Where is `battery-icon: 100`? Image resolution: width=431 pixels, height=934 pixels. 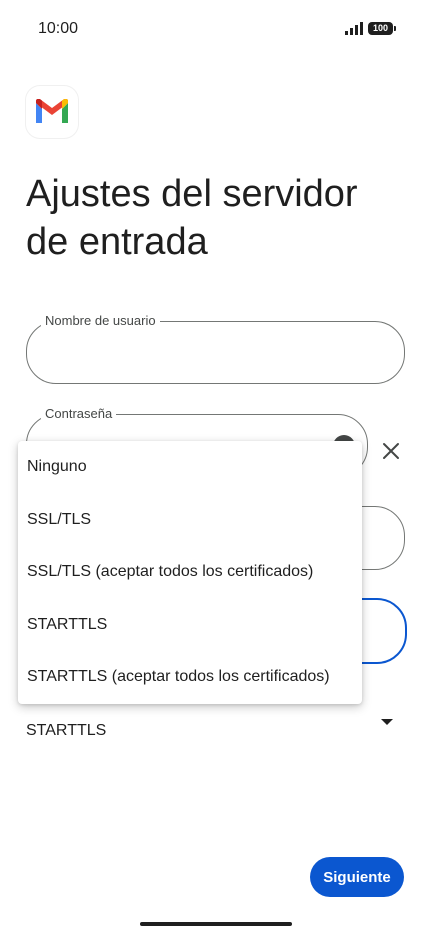 battery-icon: 100 is located at coordinates (382, 28).